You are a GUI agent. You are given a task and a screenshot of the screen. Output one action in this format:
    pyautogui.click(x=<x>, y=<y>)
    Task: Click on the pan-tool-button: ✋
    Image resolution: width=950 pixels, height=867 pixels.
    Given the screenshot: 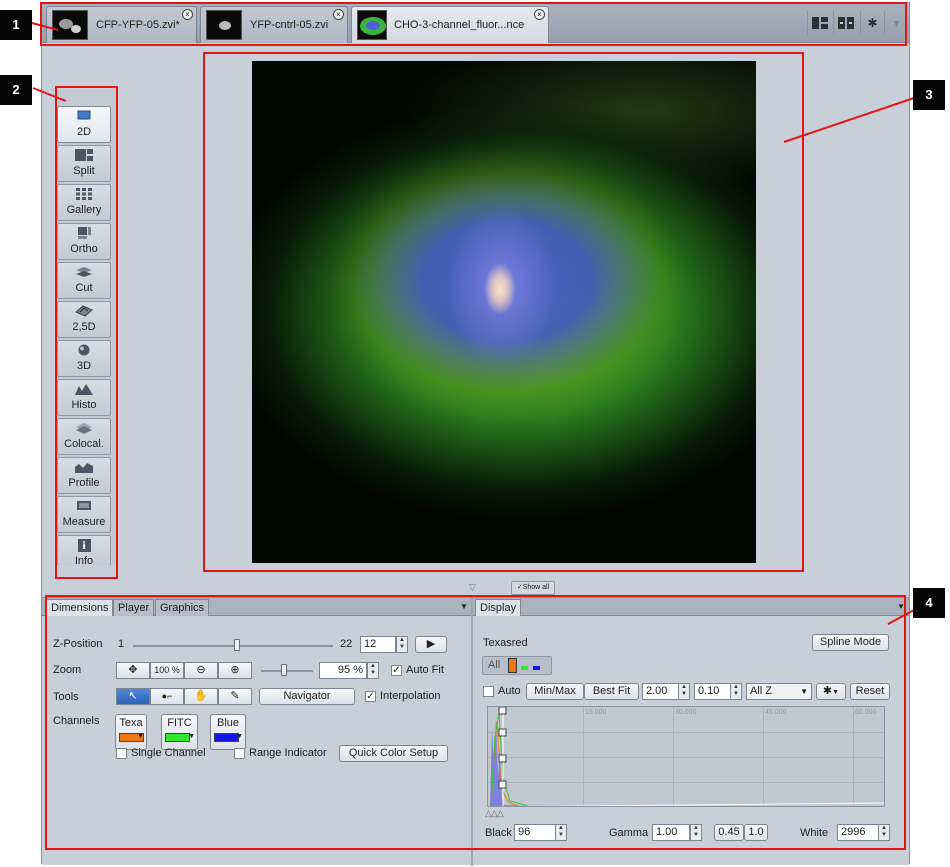 What is the action you would take?
    pyautogui.click(x=201, y=696)
    